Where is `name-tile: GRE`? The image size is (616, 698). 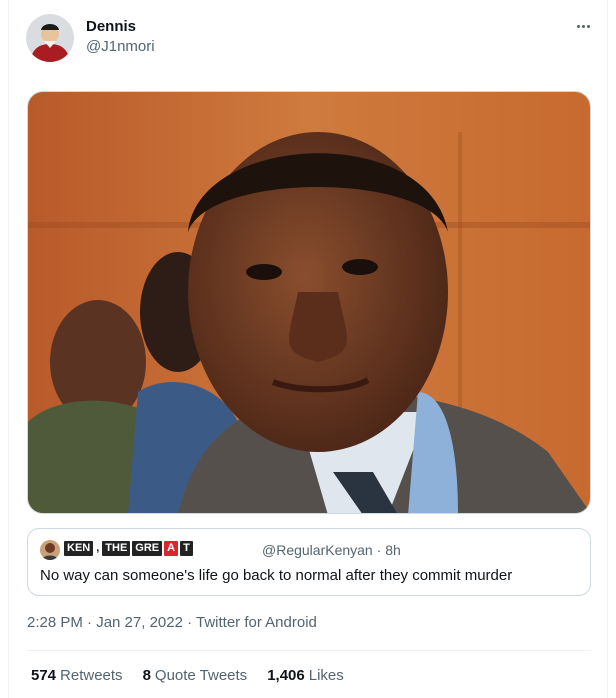
name-tile: GRE is located at coordinates (147, 548).